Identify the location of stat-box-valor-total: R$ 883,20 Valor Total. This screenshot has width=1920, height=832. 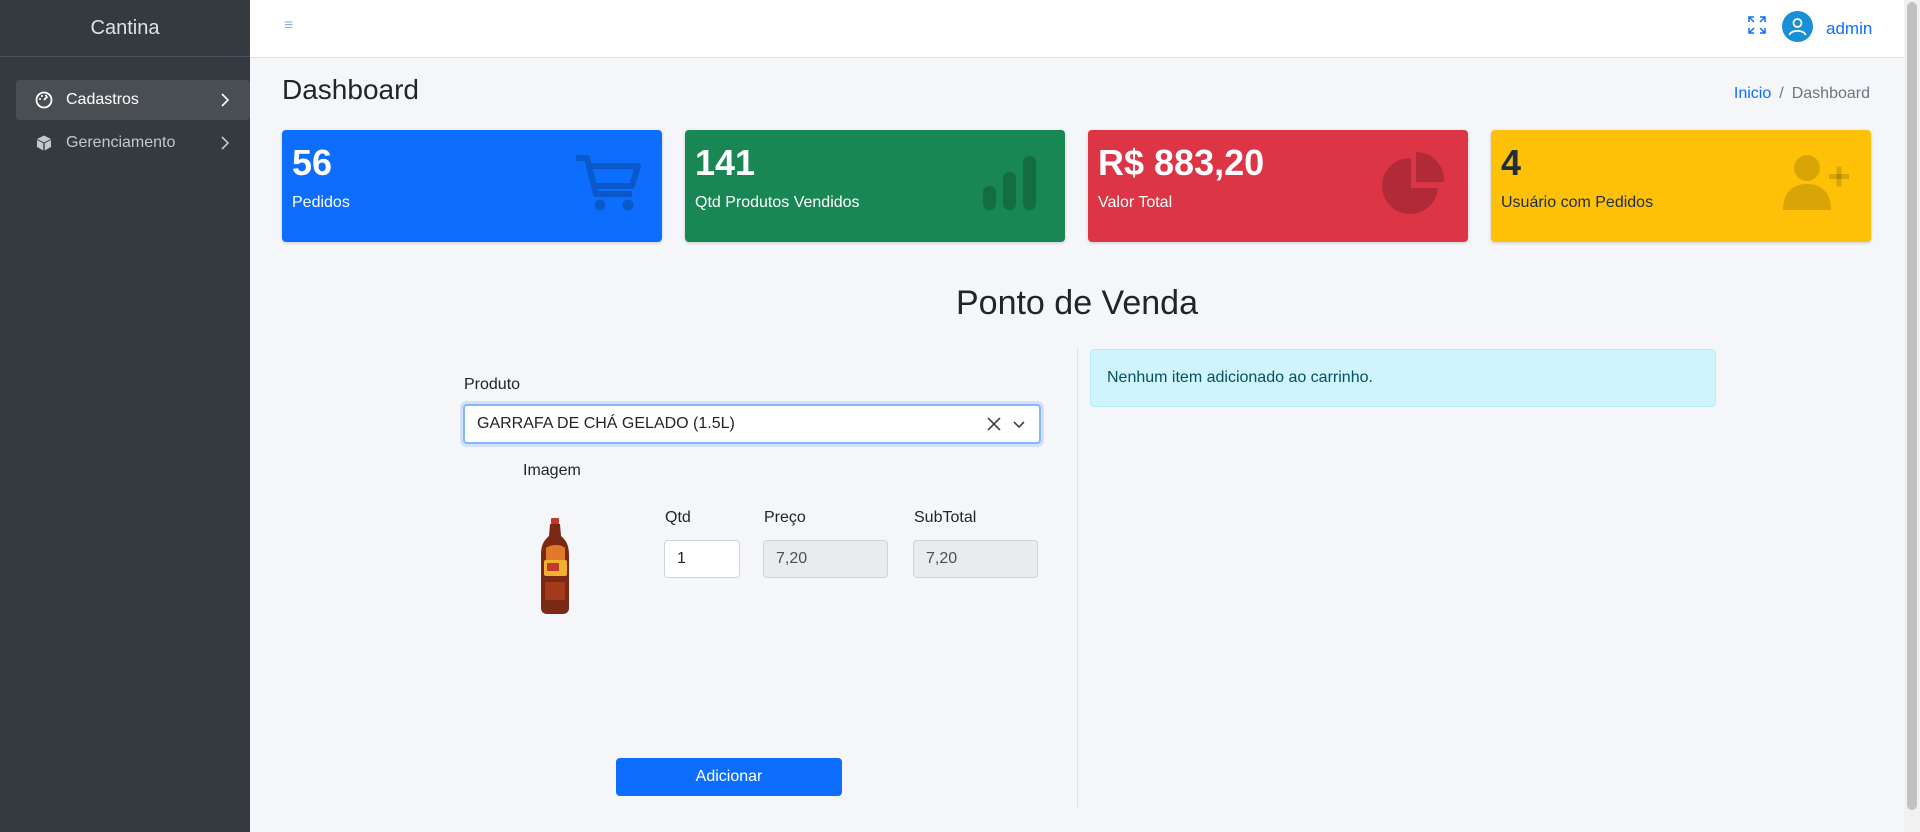
(1278, 186).